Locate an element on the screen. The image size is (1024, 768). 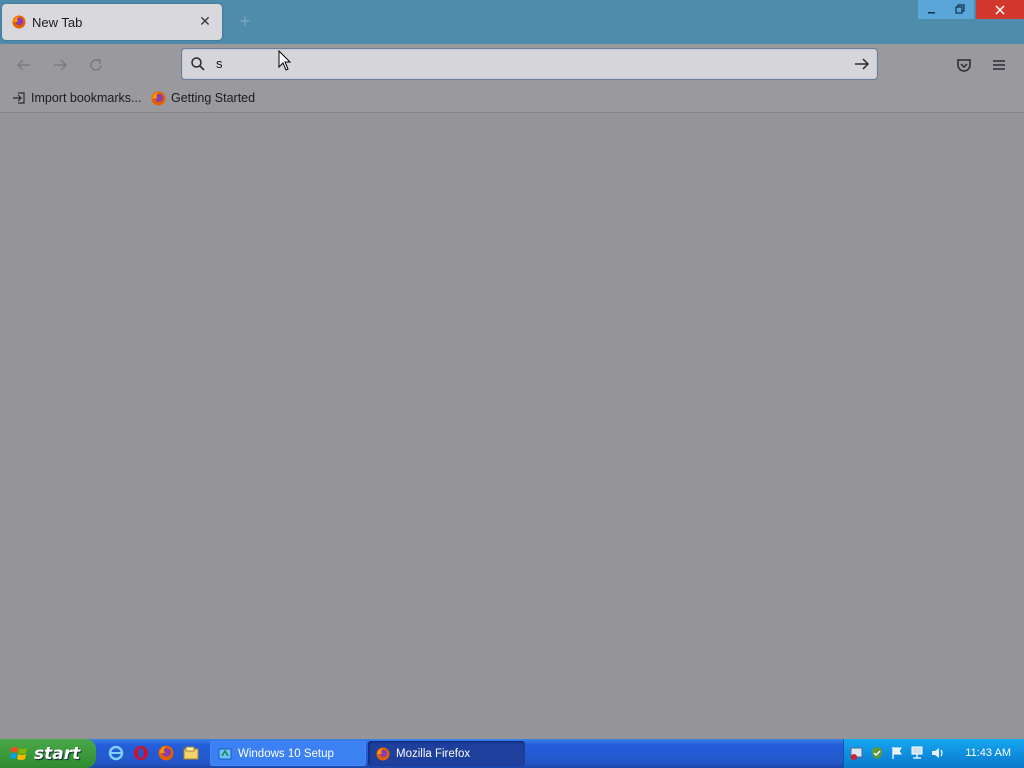
minimize-icon is located at coordinates (931, 12).